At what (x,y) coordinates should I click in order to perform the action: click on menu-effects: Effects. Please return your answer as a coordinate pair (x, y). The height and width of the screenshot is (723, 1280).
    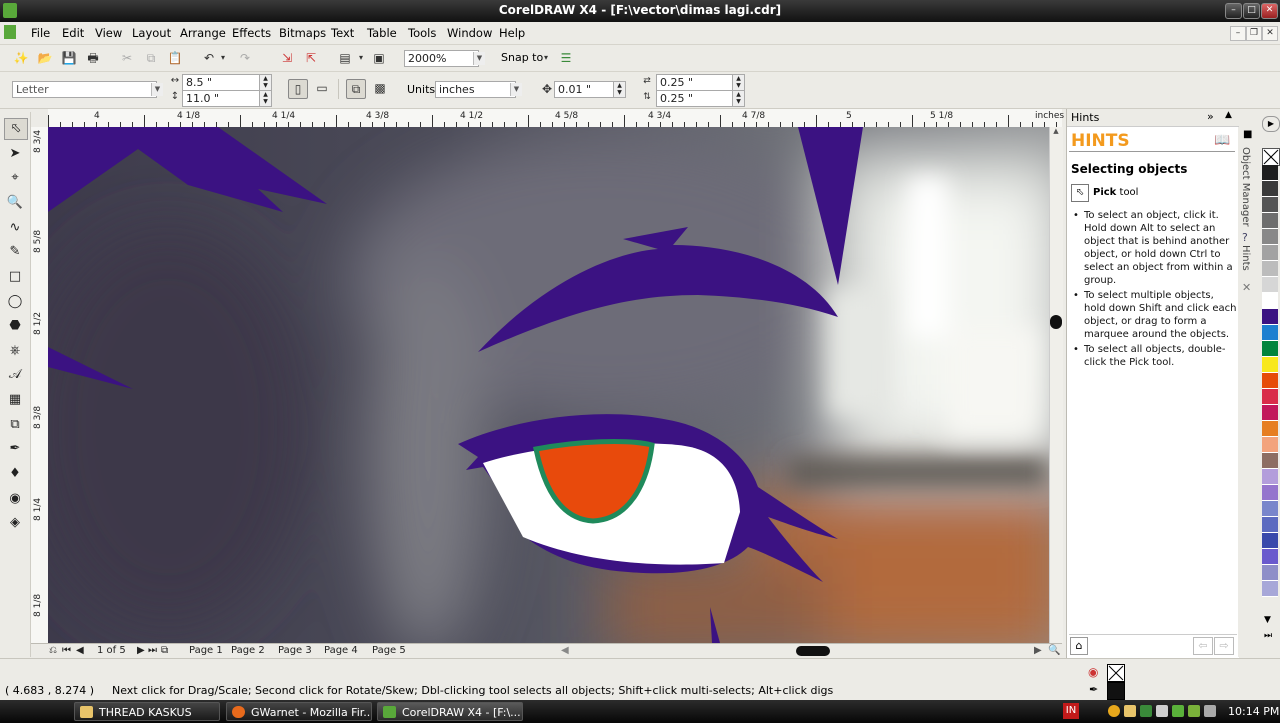
    Looking at the image, I should click on (251, 33).